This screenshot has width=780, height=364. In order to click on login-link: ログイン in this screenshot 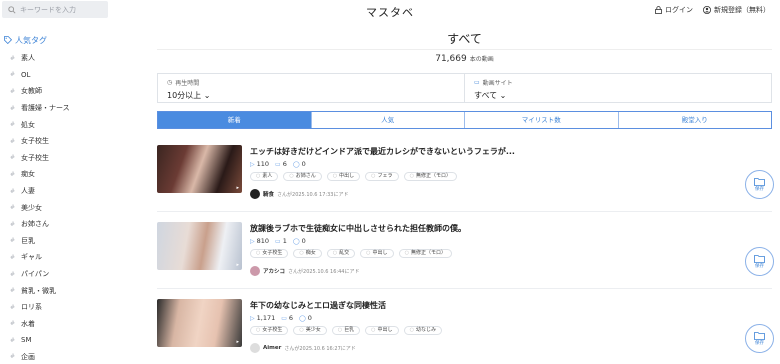, I will do `click(674, 10)`.